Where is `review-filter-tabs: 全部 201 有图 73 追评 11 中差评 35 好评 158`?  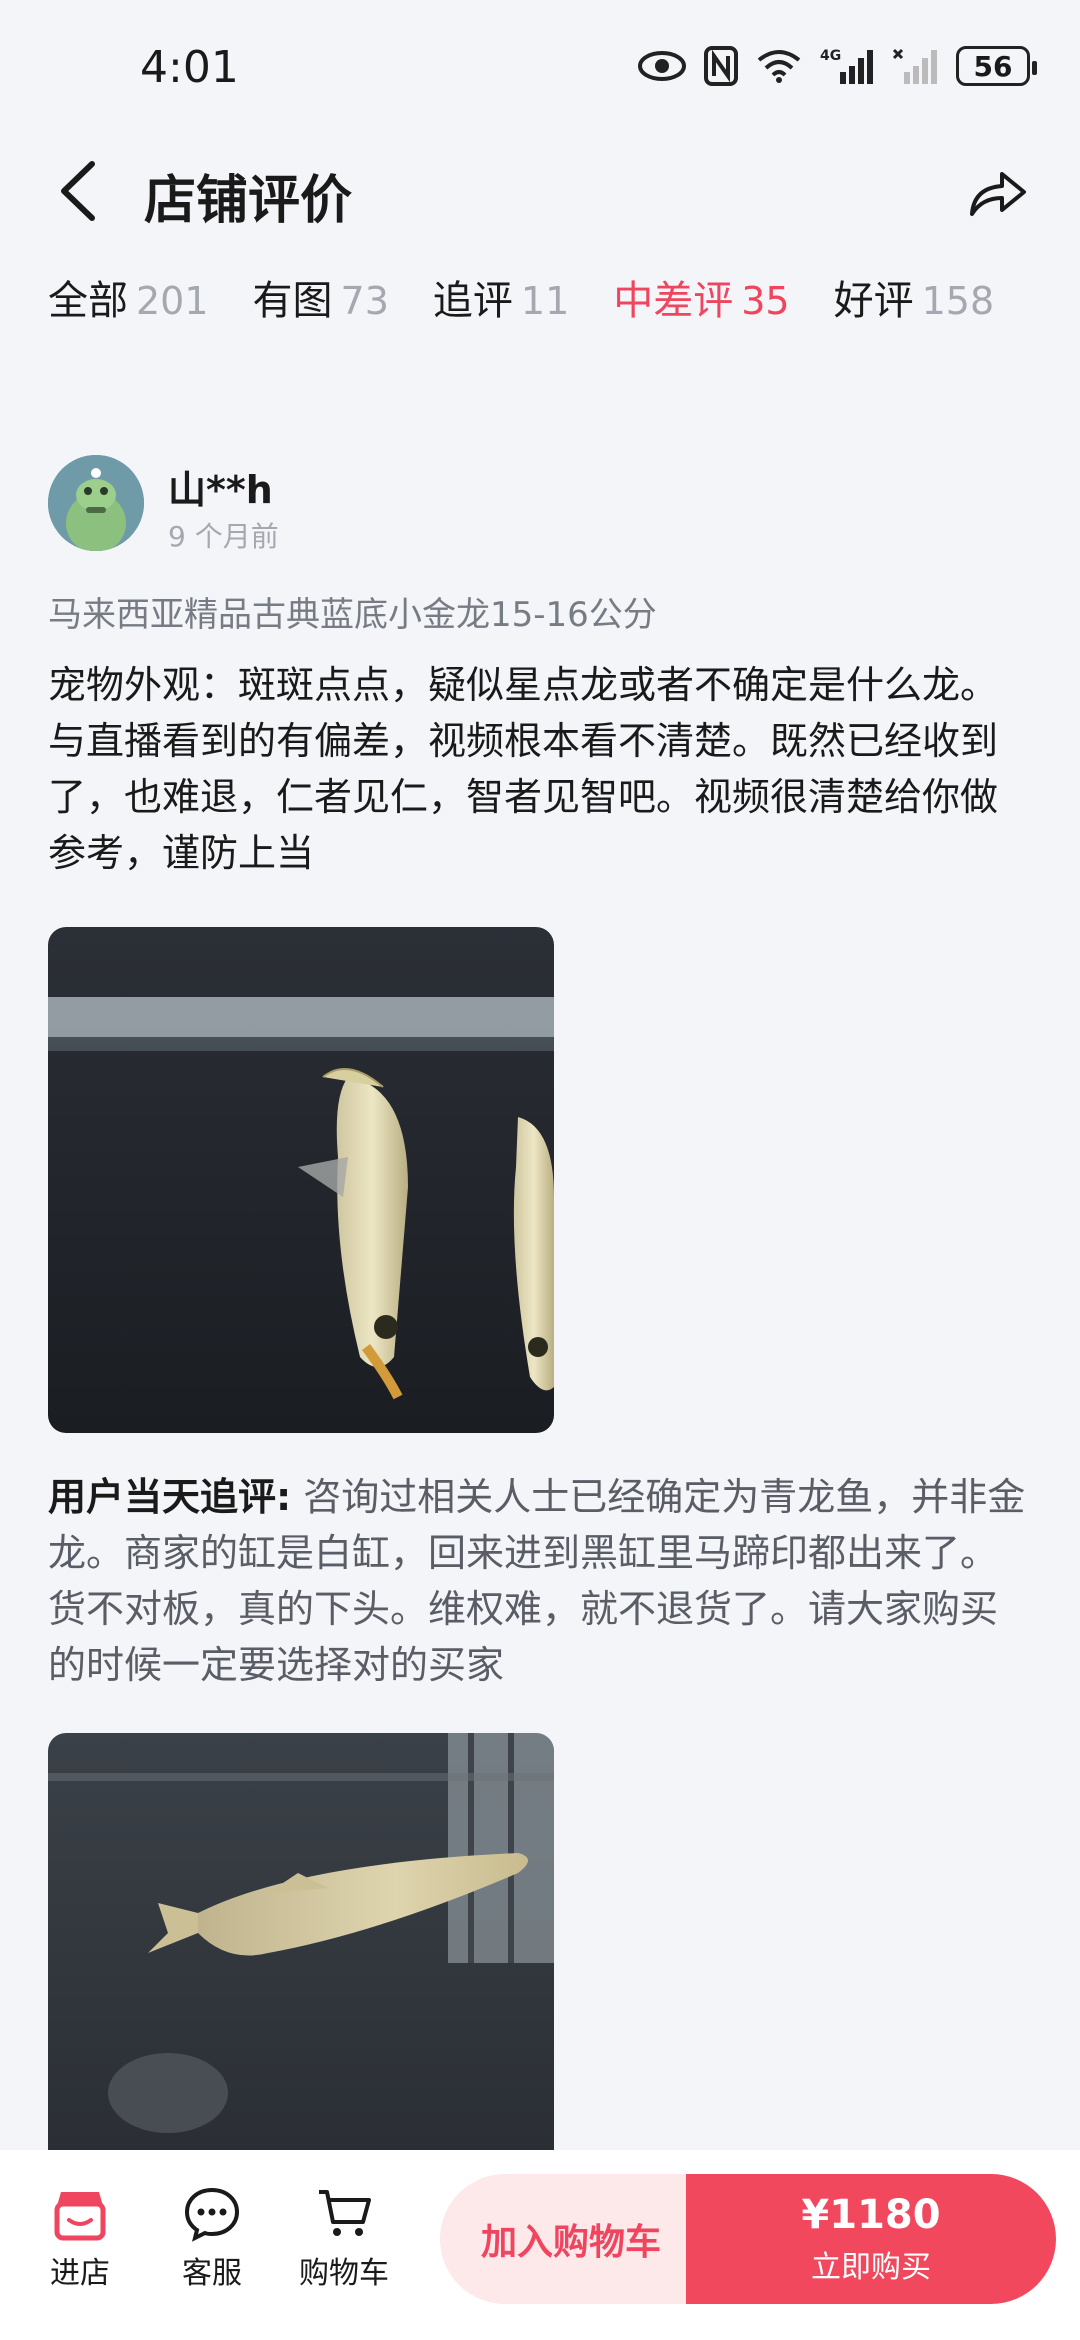 review-filter-tabs: 全部 201 有图 73 追评 11 中差评 35 好评 158 is located at coordinates (521, 297).